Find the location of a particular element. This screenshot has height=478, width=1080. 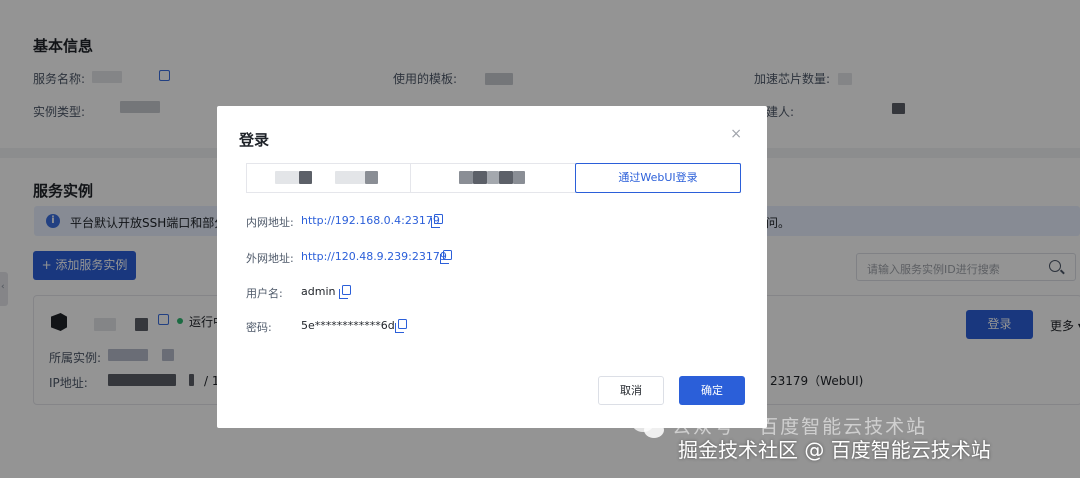

tab2-blur is located at coordinates (466, 177).